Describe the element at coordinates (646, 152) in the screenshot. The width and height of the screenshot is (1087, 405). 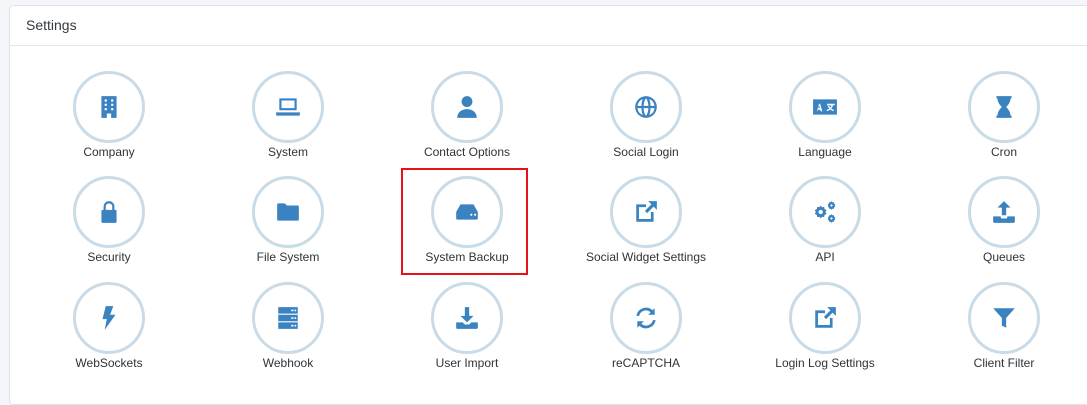
I see `tile-label: Social Login` at that location.